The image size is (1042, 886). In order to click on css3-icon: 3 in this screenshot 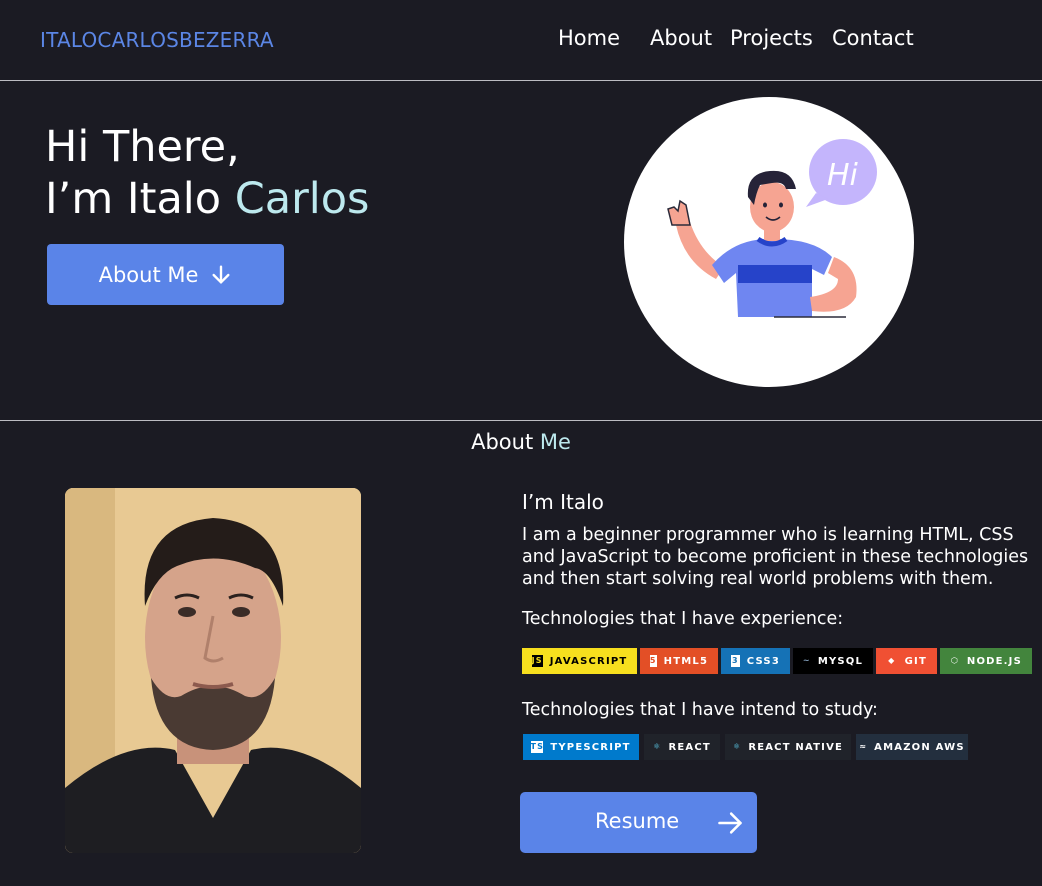, I will do `click(735, 661)`.